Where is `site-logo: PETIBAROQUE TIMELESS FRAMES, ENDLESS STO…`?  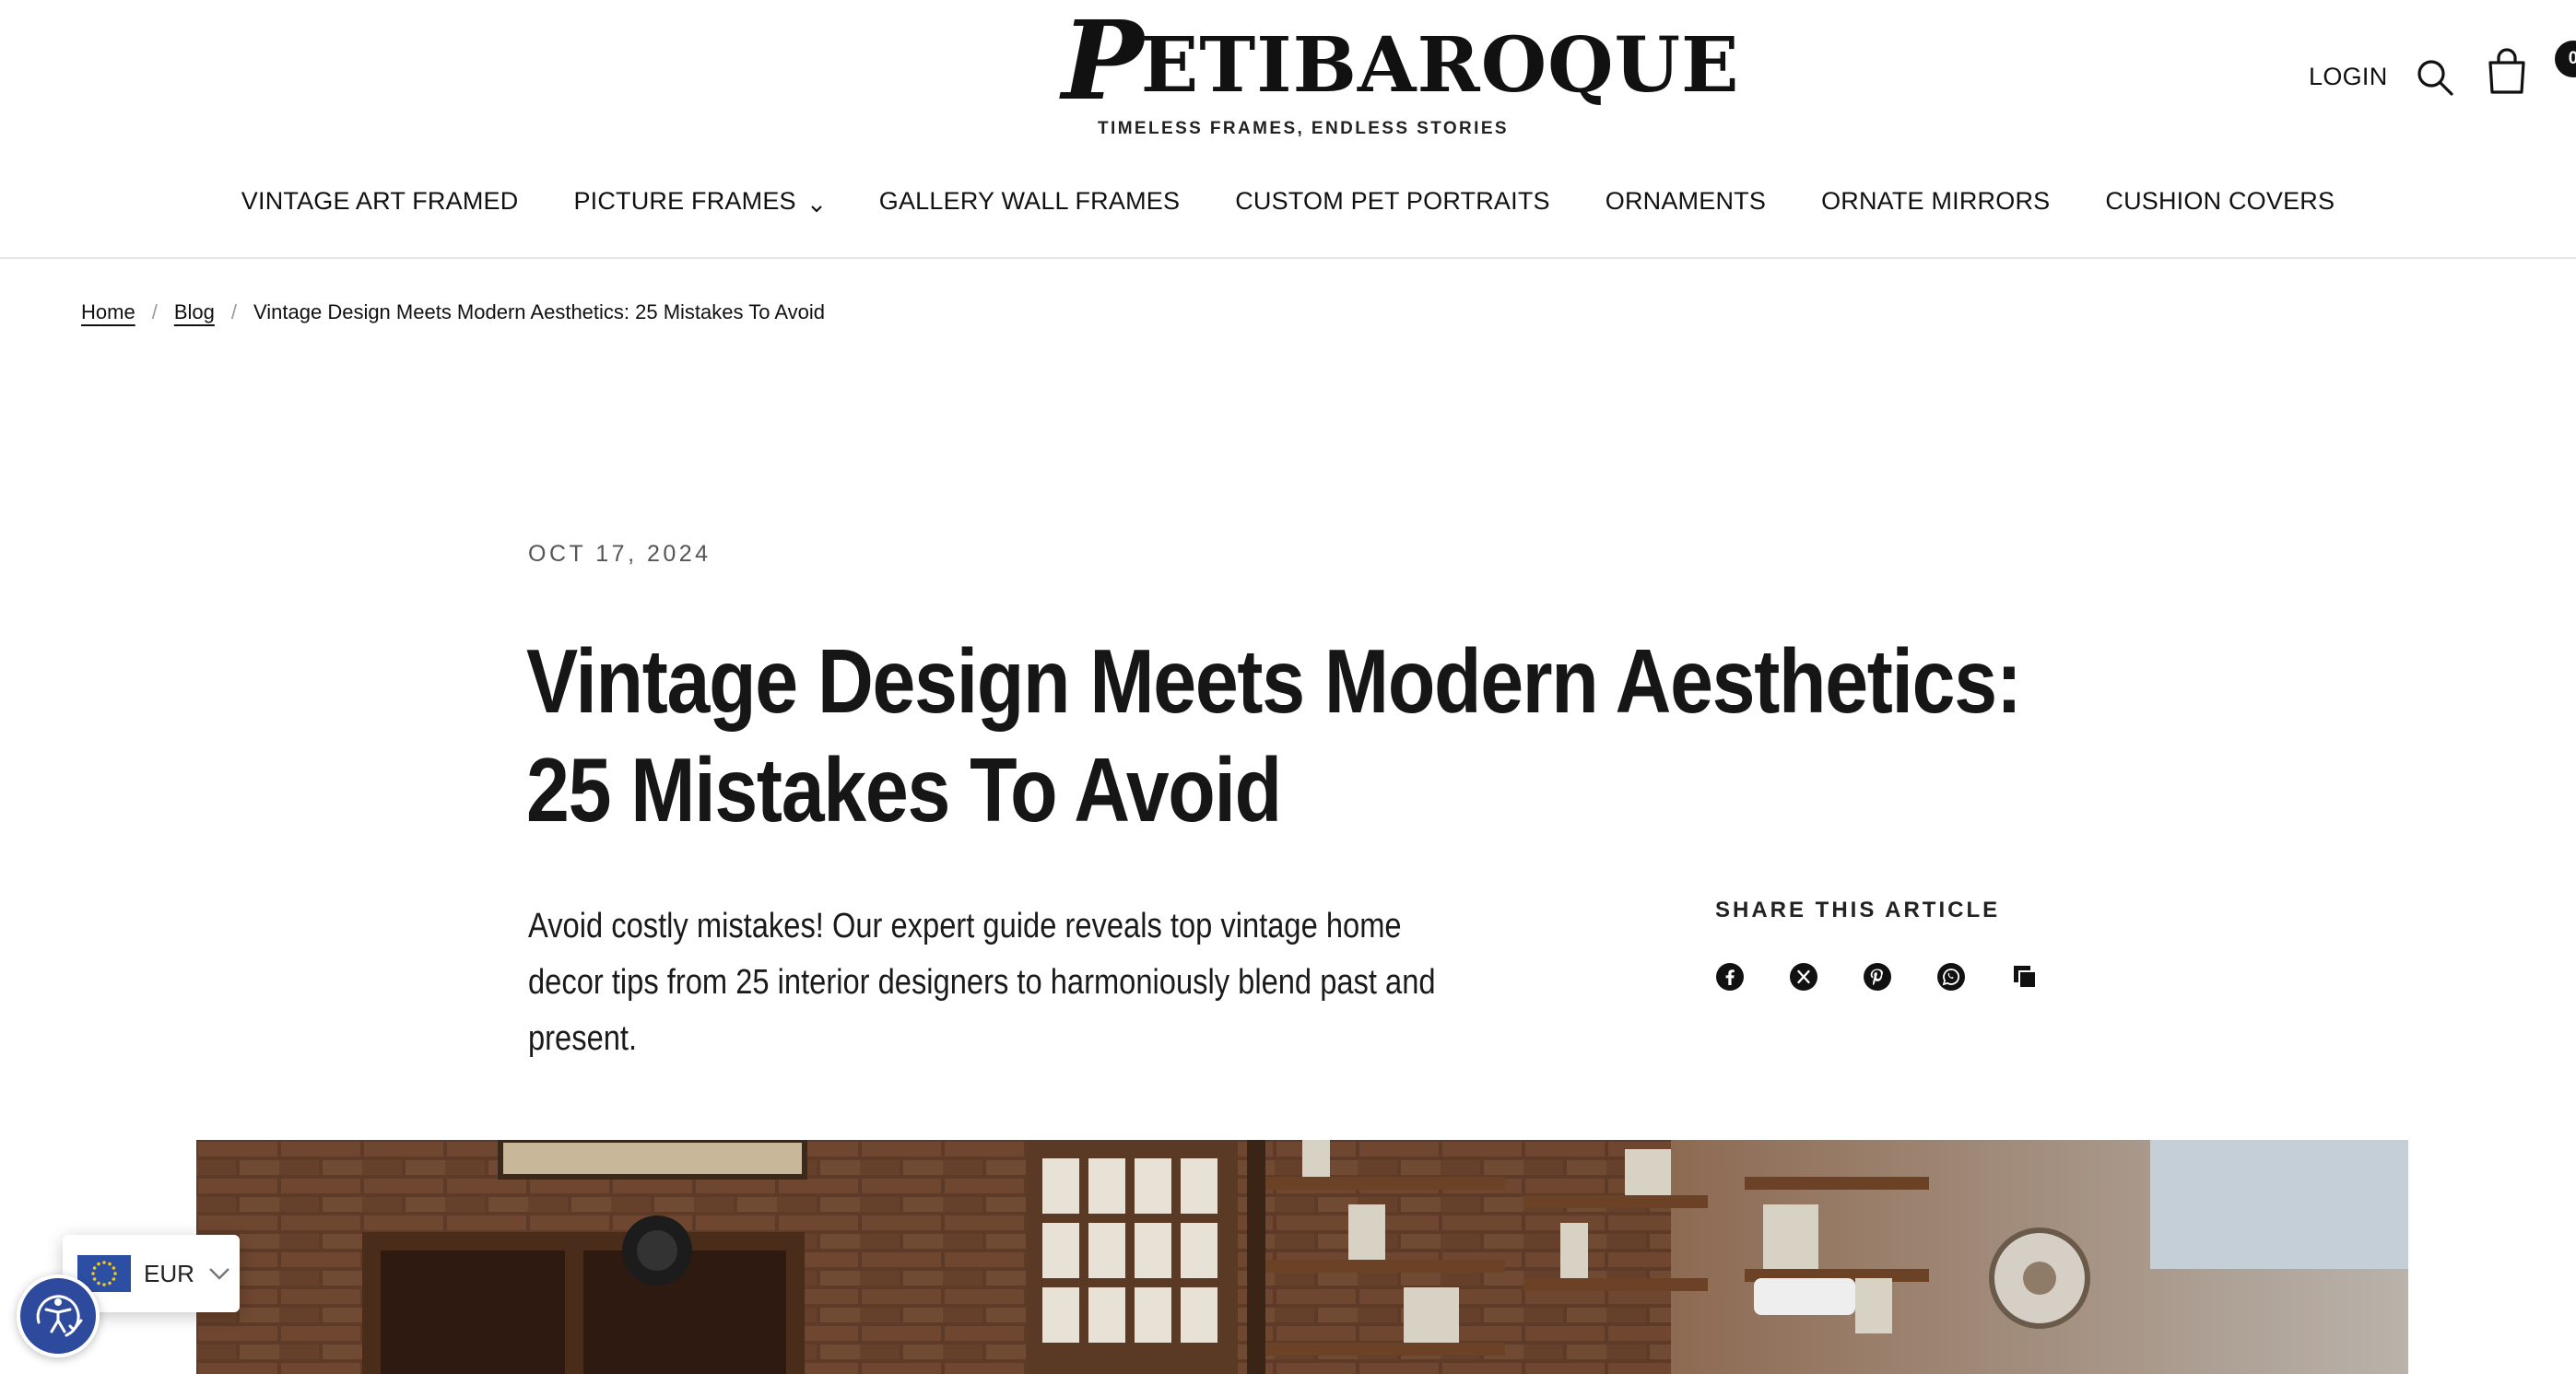 site-logo: PETIBAROQUE TIMELESS FRAMES, ENDLESS STO… is located at coordinates (1400, 73).